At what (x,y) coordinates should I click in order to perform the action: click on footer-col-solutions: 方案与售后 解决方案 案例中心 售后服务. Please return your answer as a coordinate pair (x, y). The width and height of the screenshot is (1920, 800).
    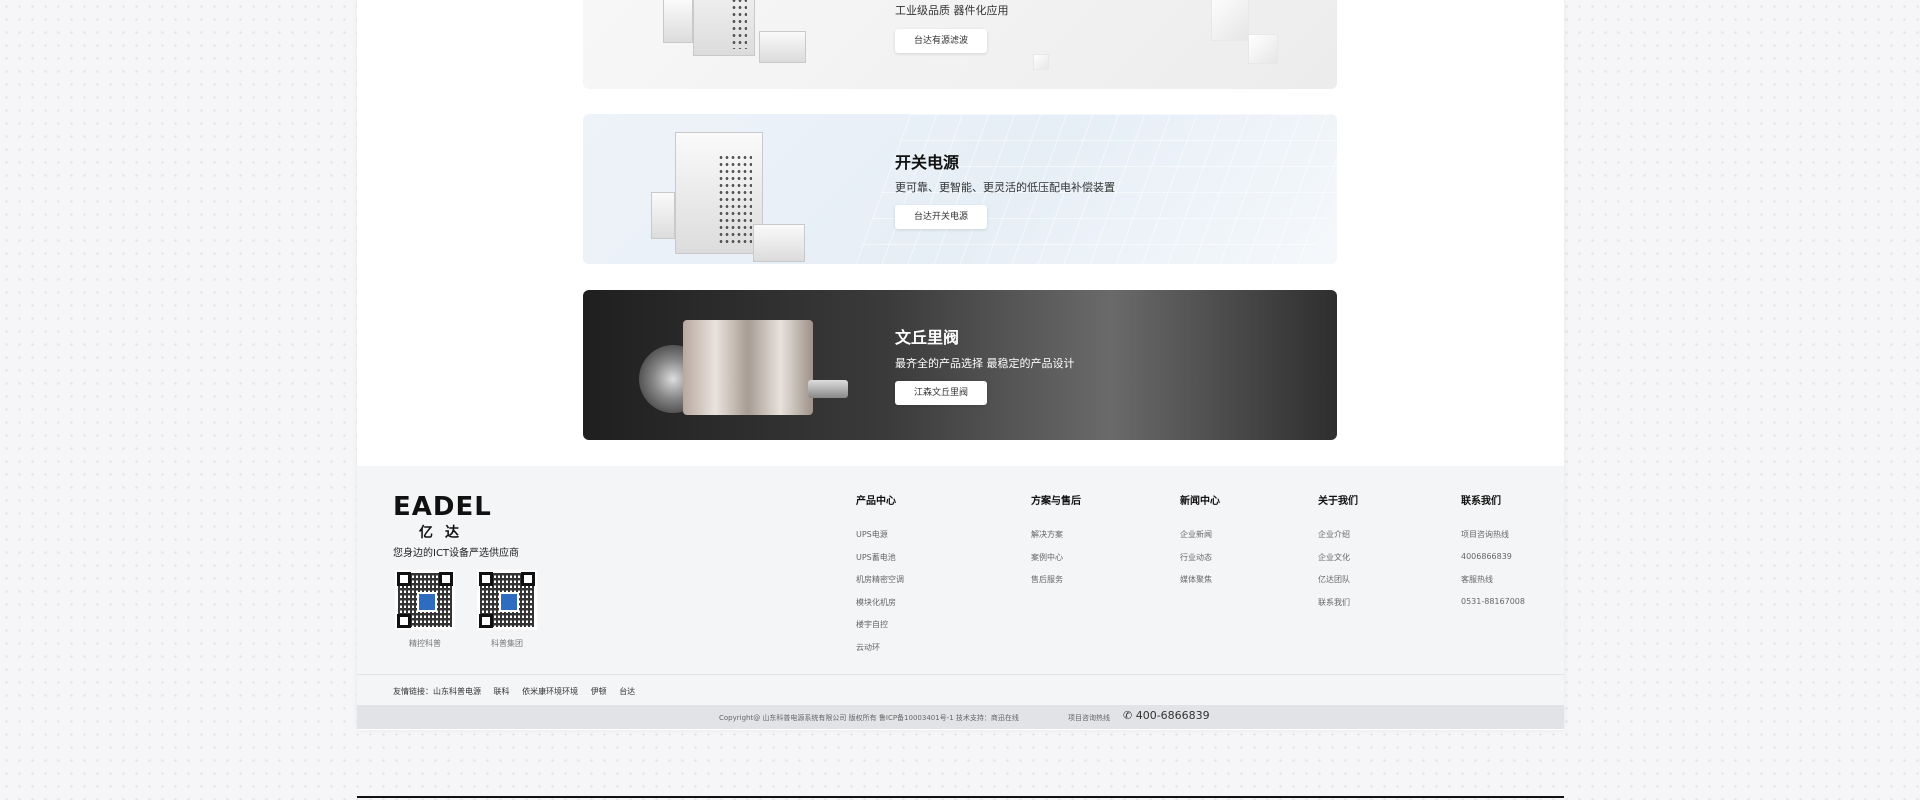
    Looking at the image, I should click on (1056, 544).